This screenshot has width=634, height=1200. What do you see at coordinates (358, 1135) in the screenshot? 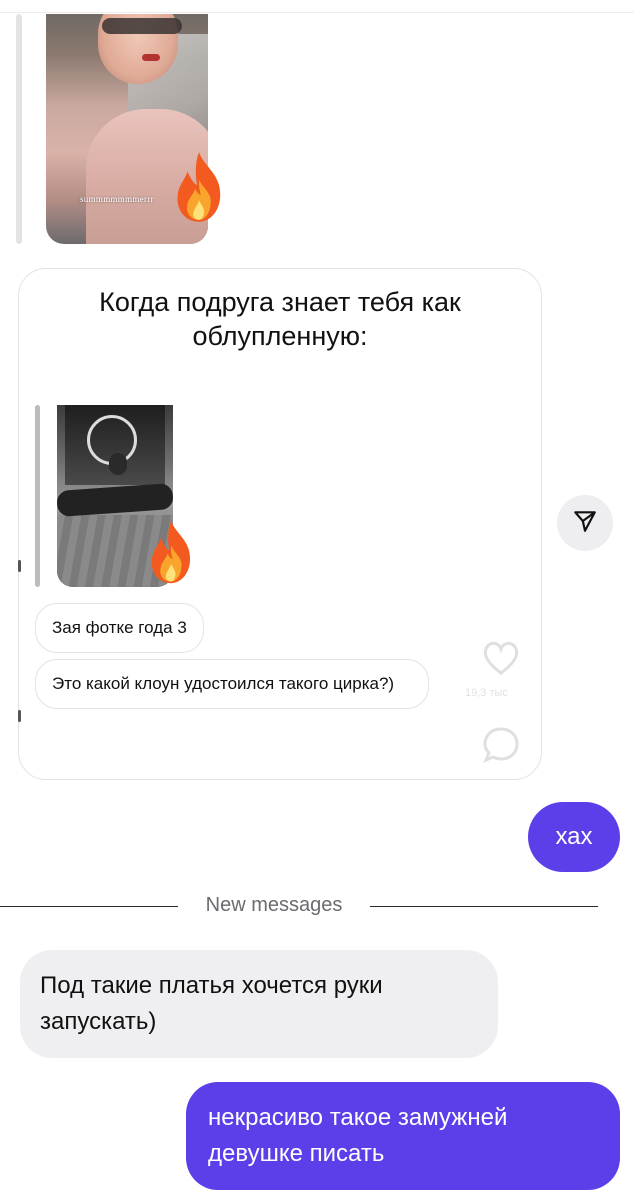
I see `message-text: некрасиво такое замужней девушке писать` at bounding box center [358, 1135].